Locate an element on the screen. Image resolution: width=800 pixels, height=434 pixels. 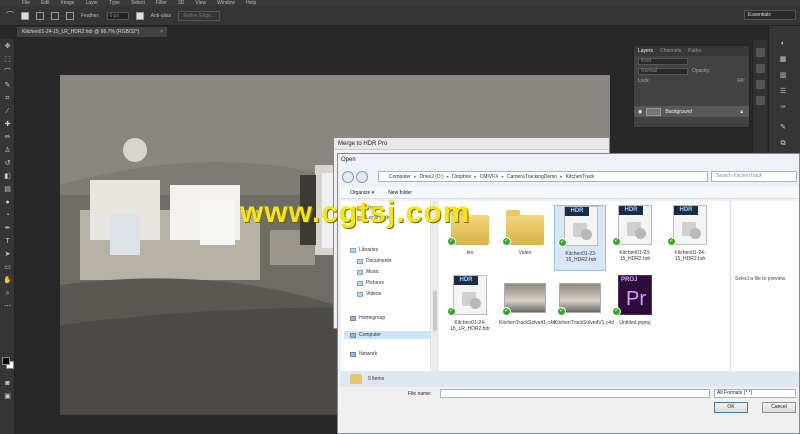
channels-panel-icon: ☰ is located at coordinates (783, 92).